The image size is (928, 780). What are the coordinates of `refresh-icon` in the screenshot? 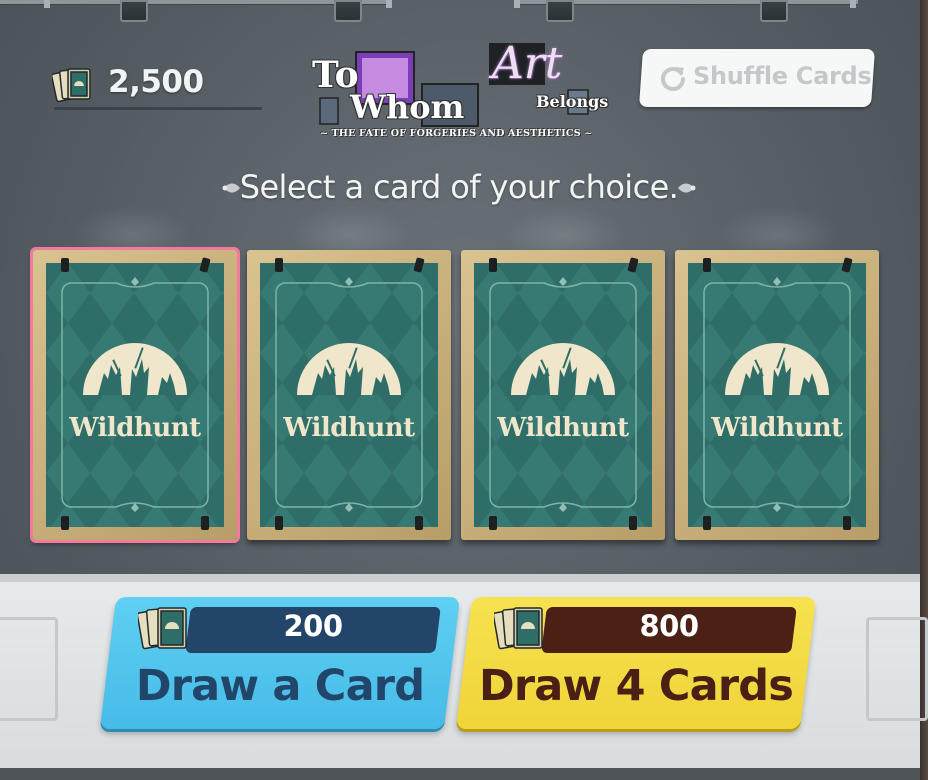 It's located at (673, 79).